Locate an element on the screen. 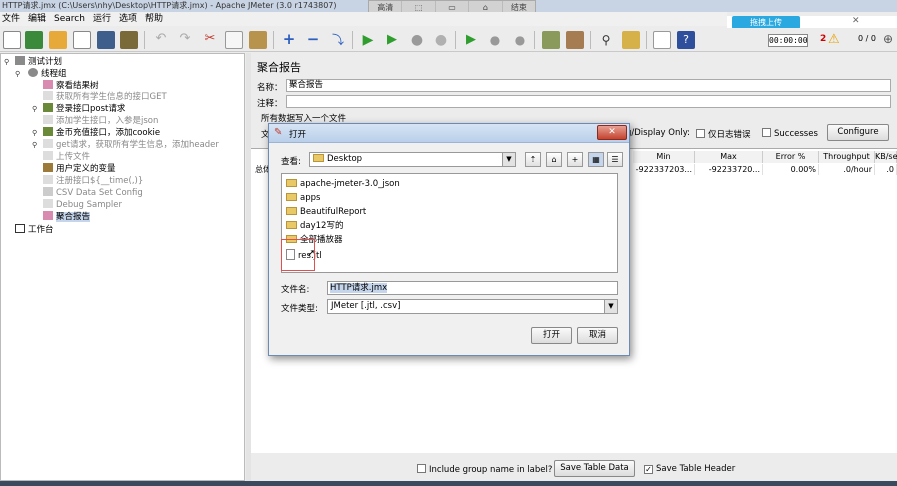 This screenshot has width=897, height=486. tree-node-aggregate-report: 聚合报告 is located at coordinates (67, 217).